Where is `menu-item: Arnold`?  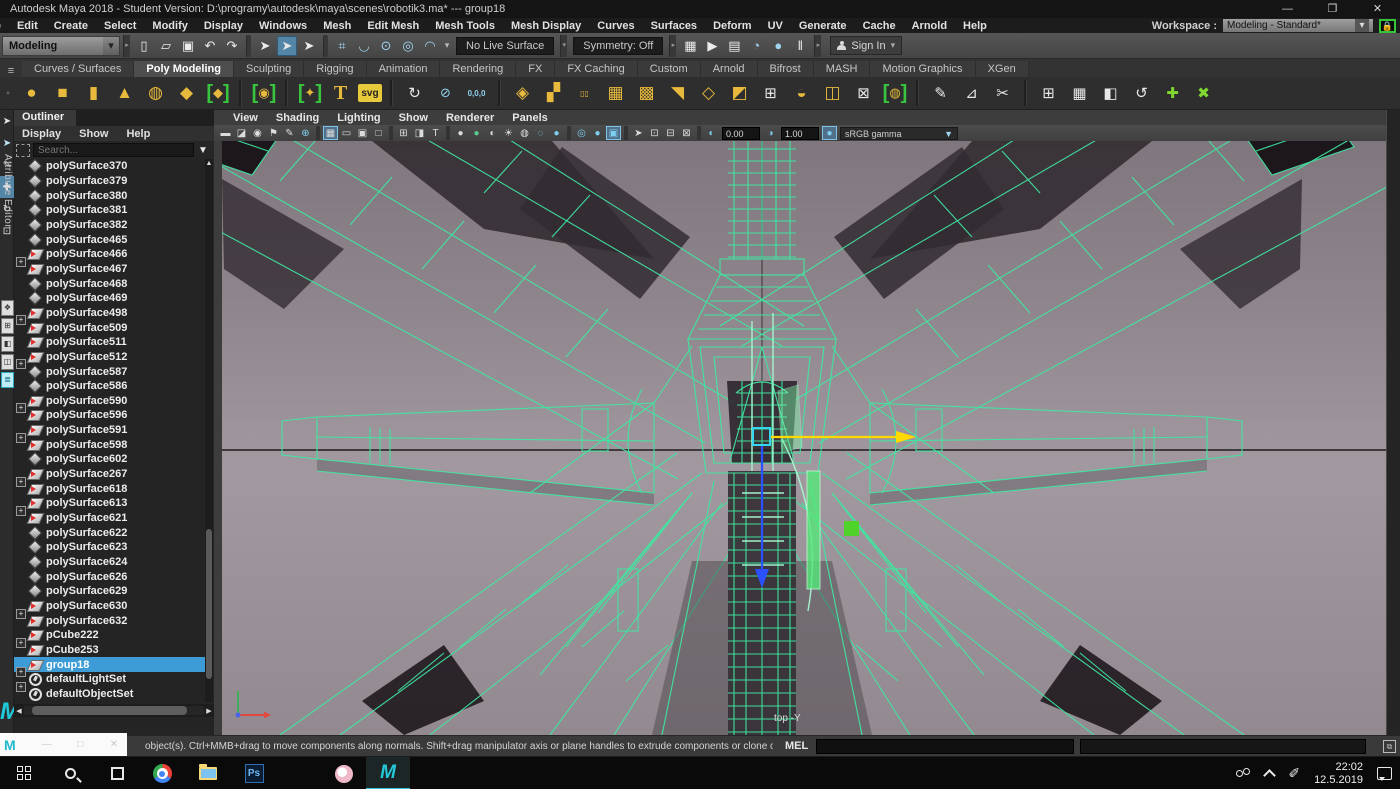 menu-item: Arnold is located at coordinates (929, 26).